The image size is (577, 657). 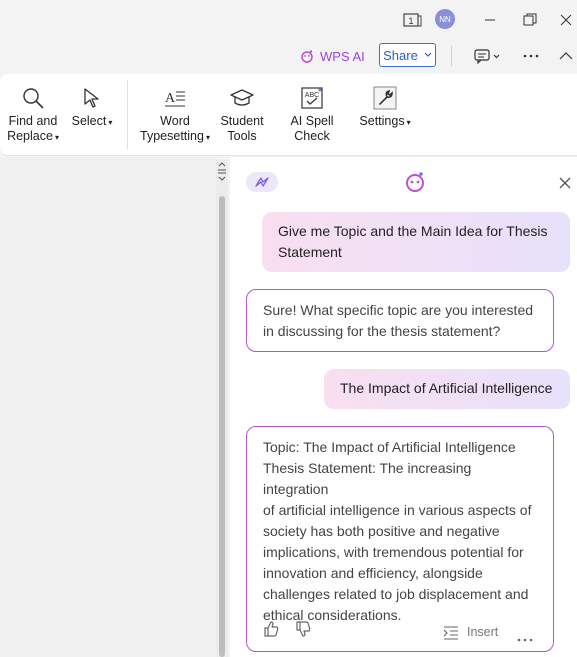 What do you see at coordinates (288, 57) in the screenshot?
I see `top-actions-bar: WPS AI Share` at bounding box center [288, 57].